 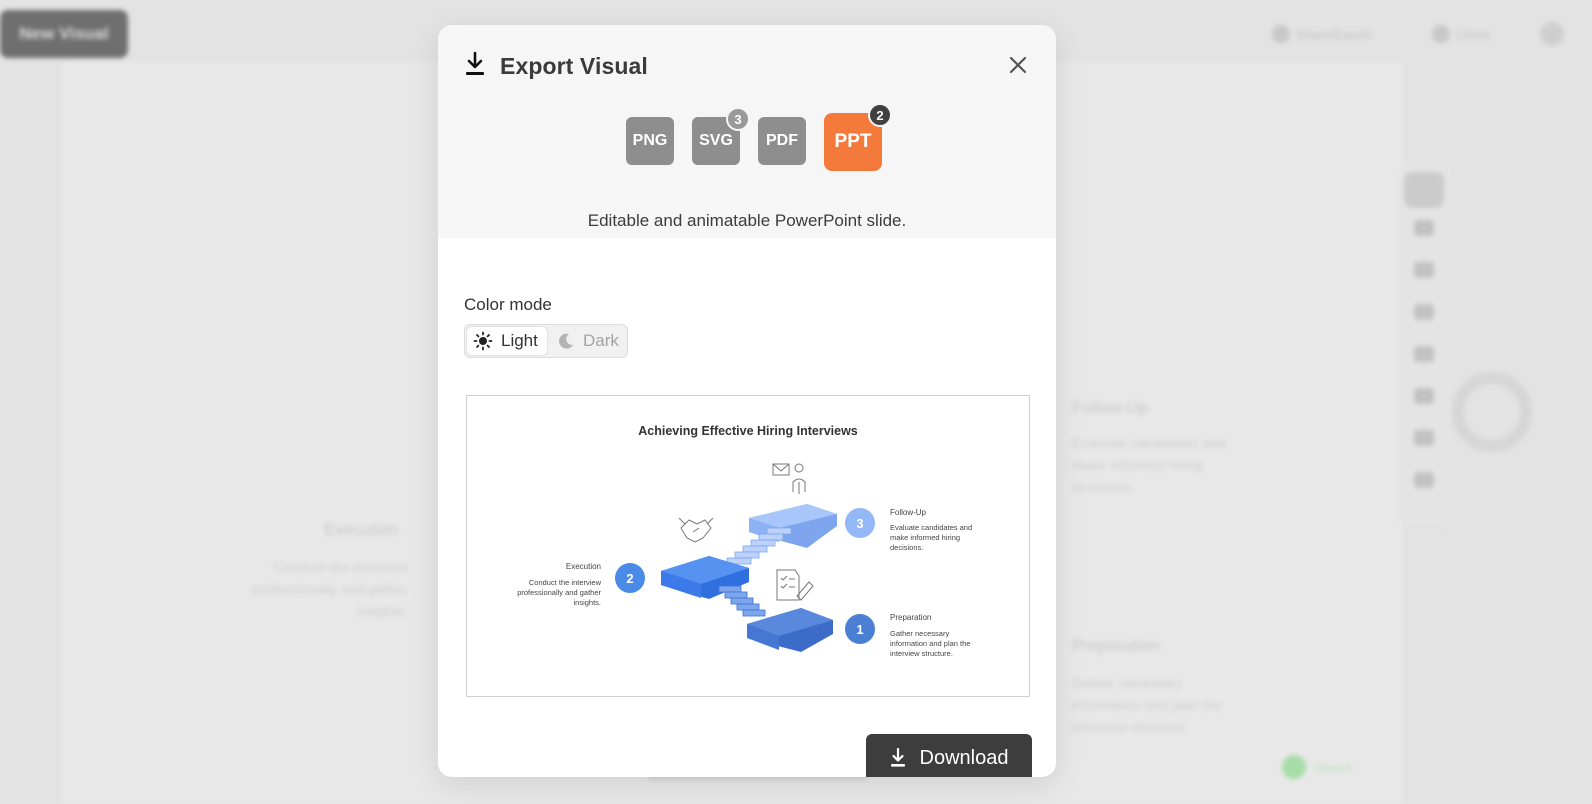 What do you see at coordinates (1334, 34) in the screenshot?
I see `share-label: Share/Export` at bounding box center [1334, 34].